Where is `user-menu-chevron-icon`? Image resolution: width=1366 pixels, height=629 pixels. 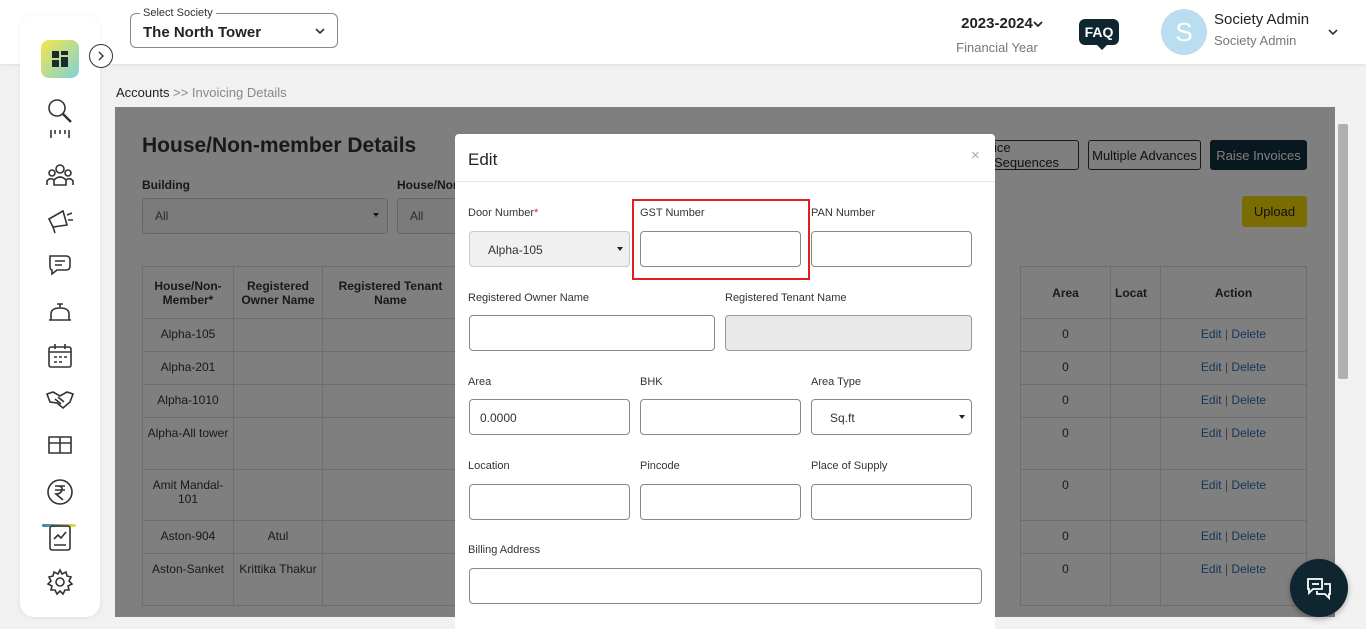
user-menu-chevron-icon is located at coordinates (1333, 32).